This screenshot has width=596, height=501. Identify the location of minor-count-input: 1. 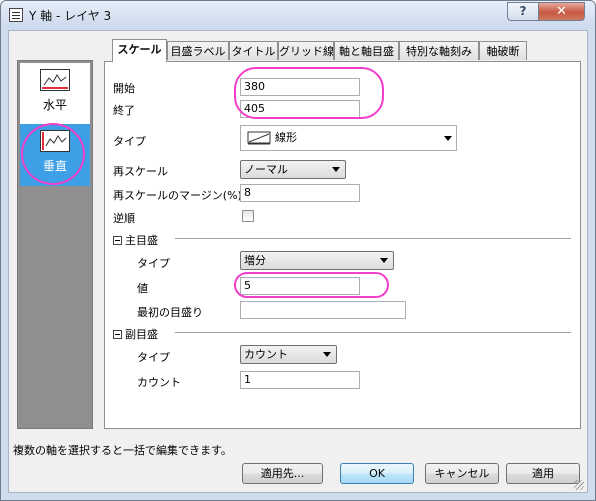
(300, 380).